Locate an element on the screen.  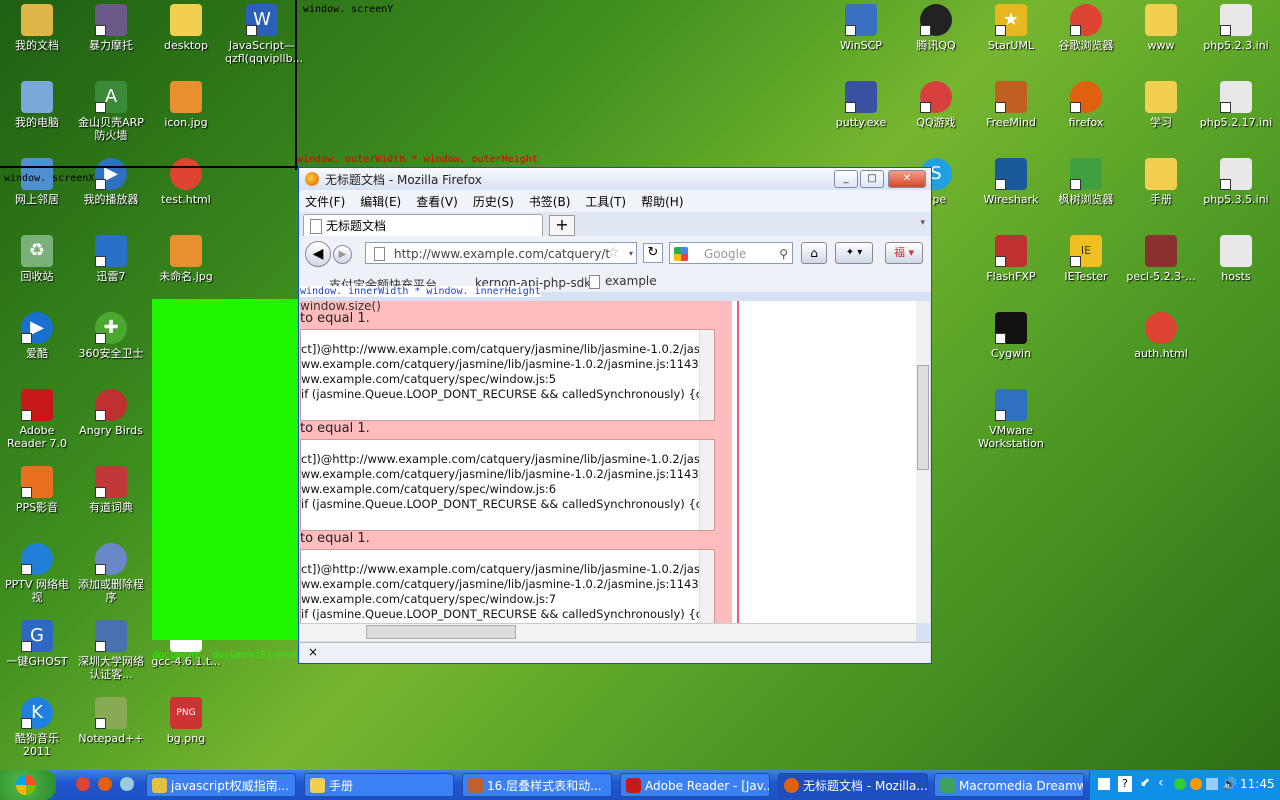
desktop-icon-auth-html: auth.html is located at coordinates (1161, 336).